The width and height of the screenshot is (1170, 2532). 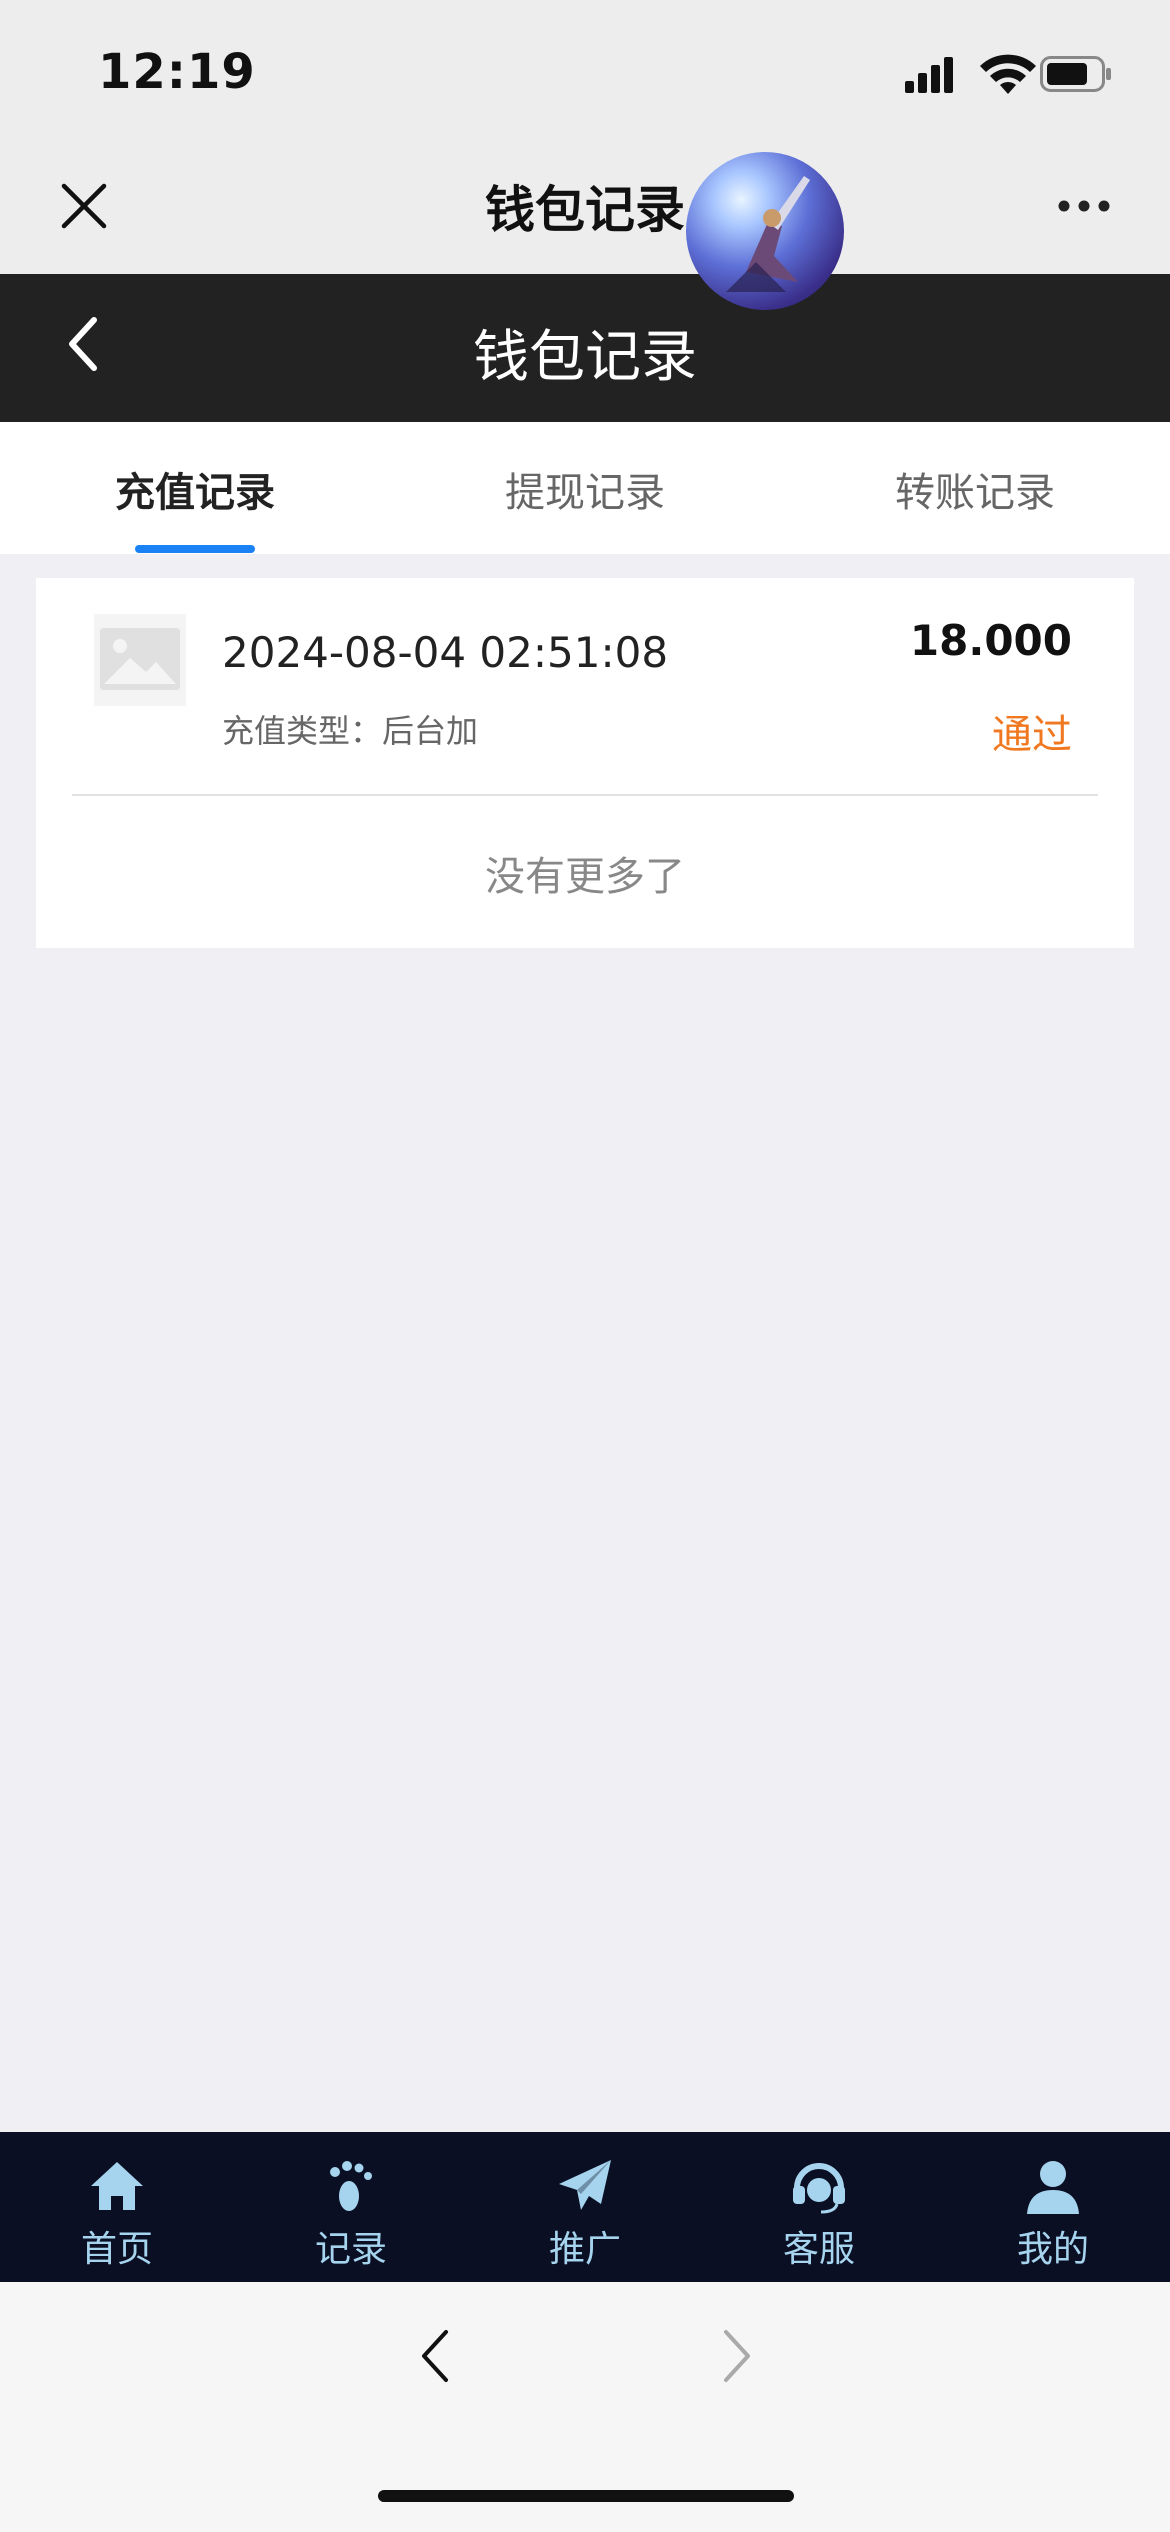 What do you see at coordinates (736, 2356) in the screenshot?
I see `browser-forward-icon` at bounding box center [736, 2356].